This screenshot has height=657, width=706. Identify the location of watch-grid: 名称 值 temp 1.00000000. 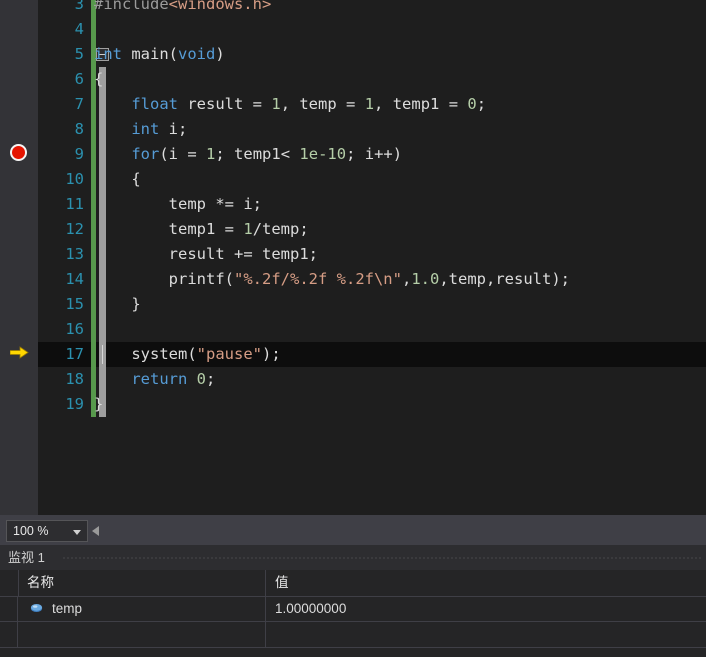
(353, 613).